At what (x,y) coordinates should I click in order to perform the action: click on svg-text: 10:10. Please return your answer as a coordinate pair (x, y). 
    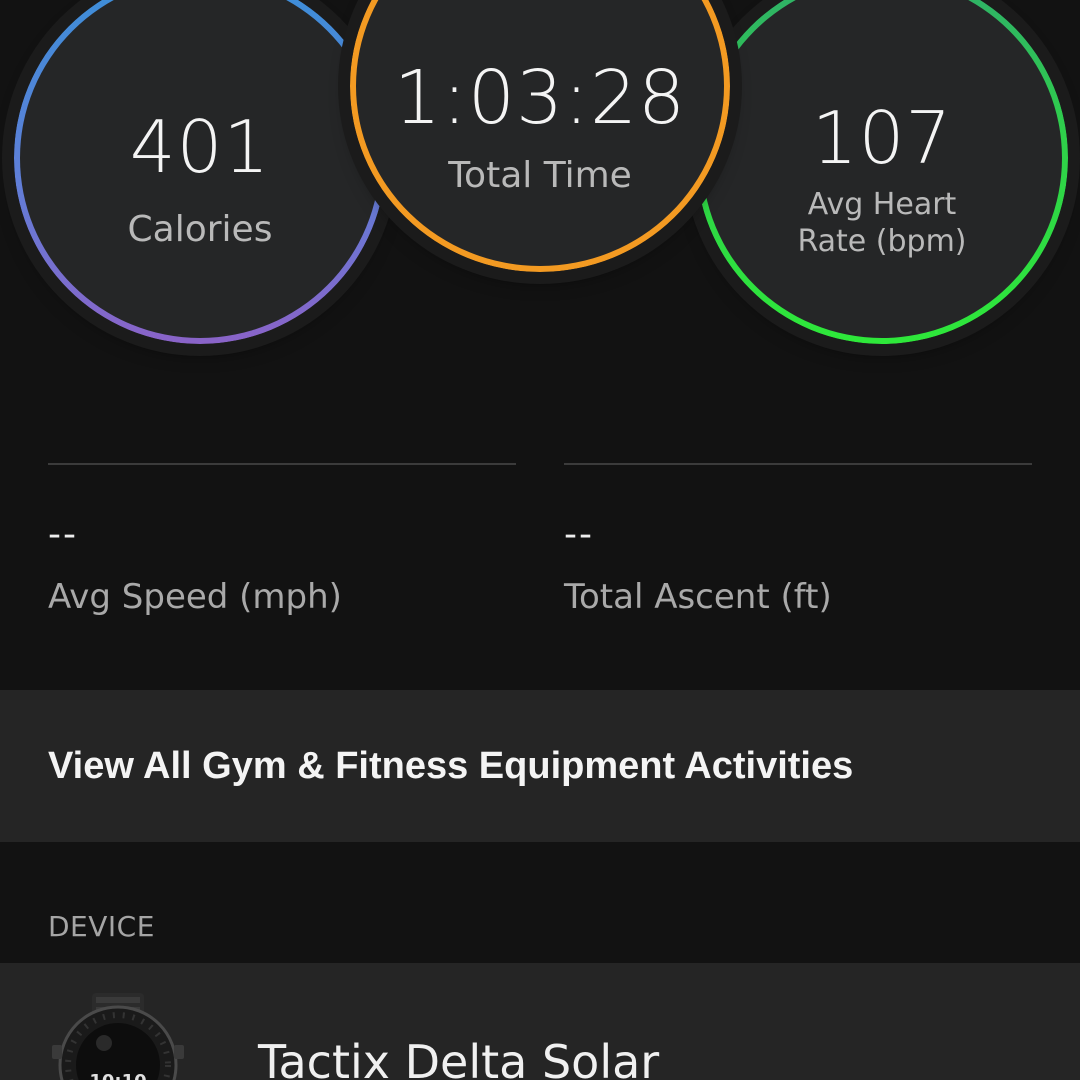
    Looking at the image, I should click on (117, 1075).